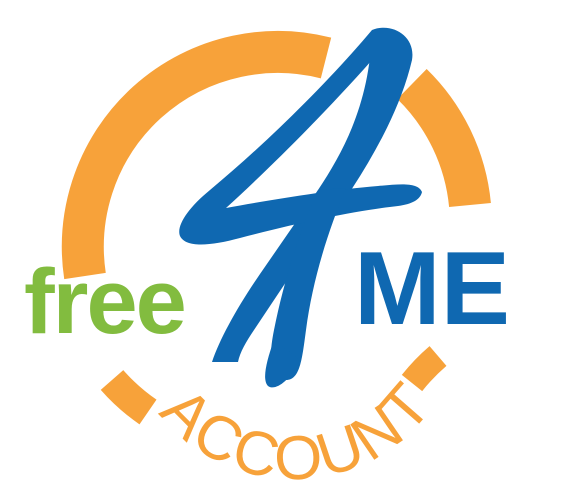 The width and height of the screenshot is (576, 492). What do you see at coordinates (128, 397) in the screenshot?
I see `orange-ring-lower-left-arc` at bounding box center [128, 397].